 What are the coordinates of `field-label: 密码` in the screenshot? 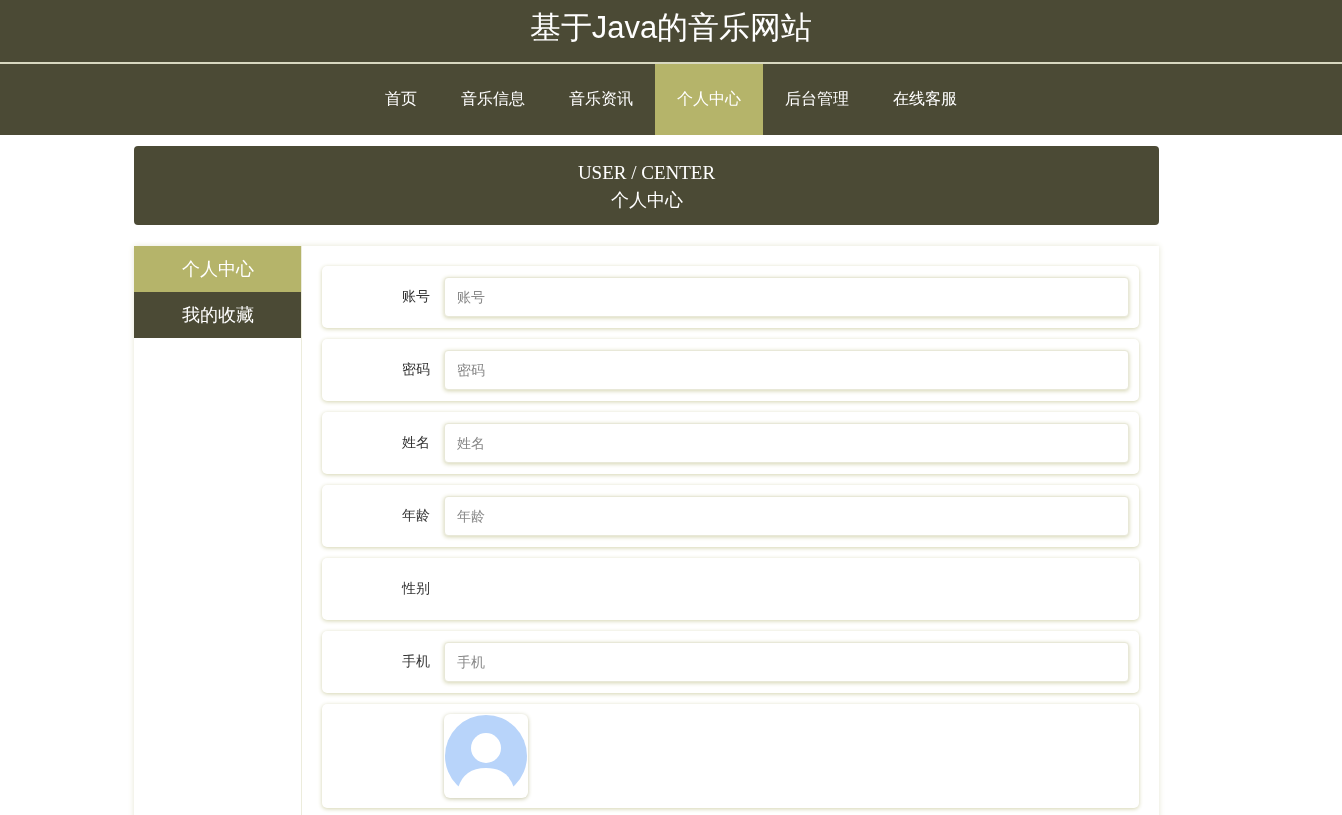 It's located at (416, 370).